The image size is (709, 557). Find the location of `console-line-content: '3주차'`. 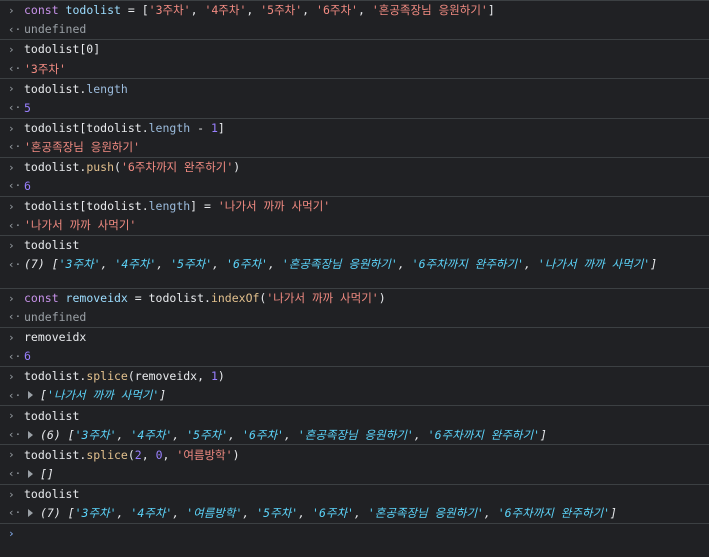

console-line-content: '3주차' is located at coordinates (45, 69).